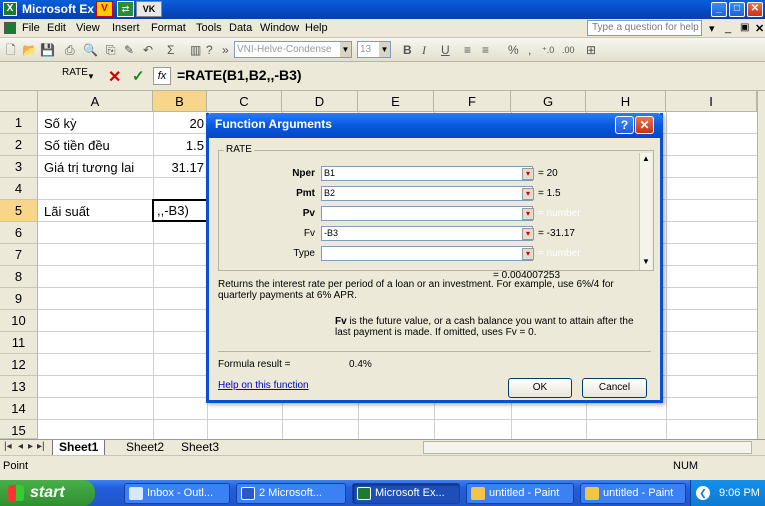  What do you see at coordinates (624, 125) in the screenshot?
I see `dialog-help-button: ?` at bounding box center [624, 125].